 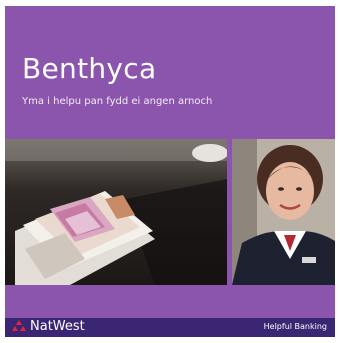 I want to click on natwest-logo-icon, so click(x=19, y=325).